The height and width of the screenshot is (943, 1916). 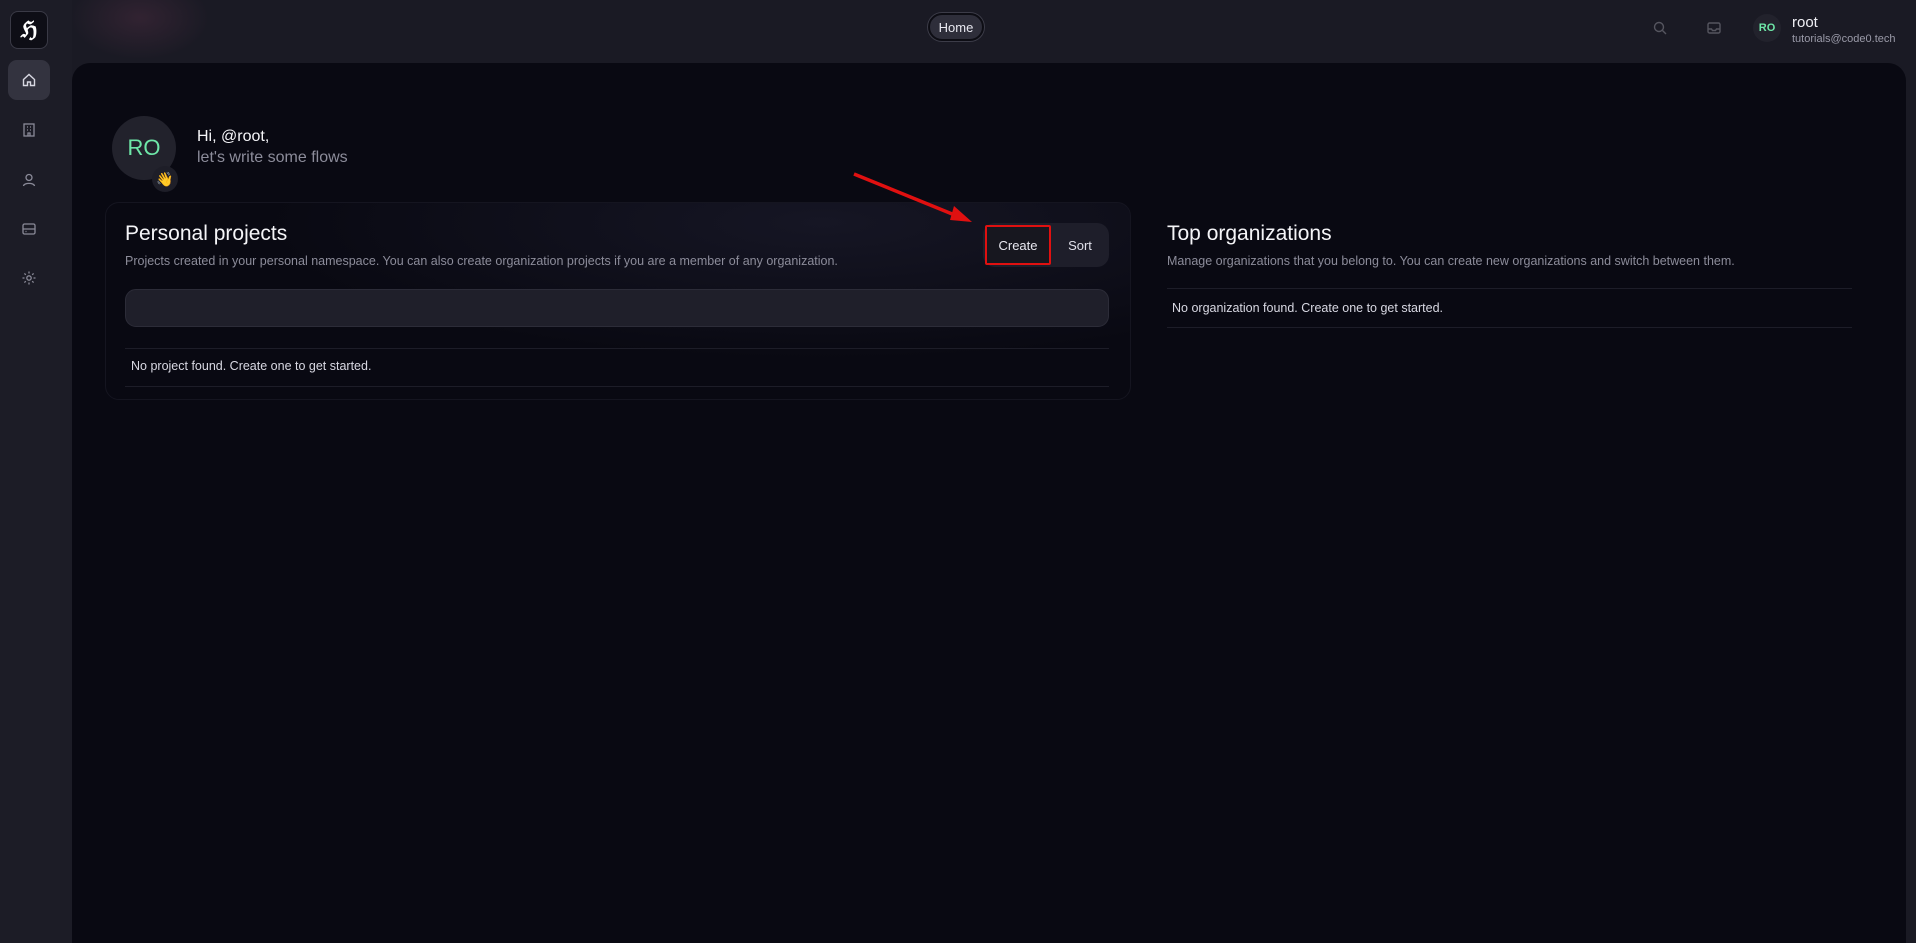 What do you see at coordinates (165, 179) in the screenshot?
I see `wave-emoji: 👋` at bounding box center [165, 179].